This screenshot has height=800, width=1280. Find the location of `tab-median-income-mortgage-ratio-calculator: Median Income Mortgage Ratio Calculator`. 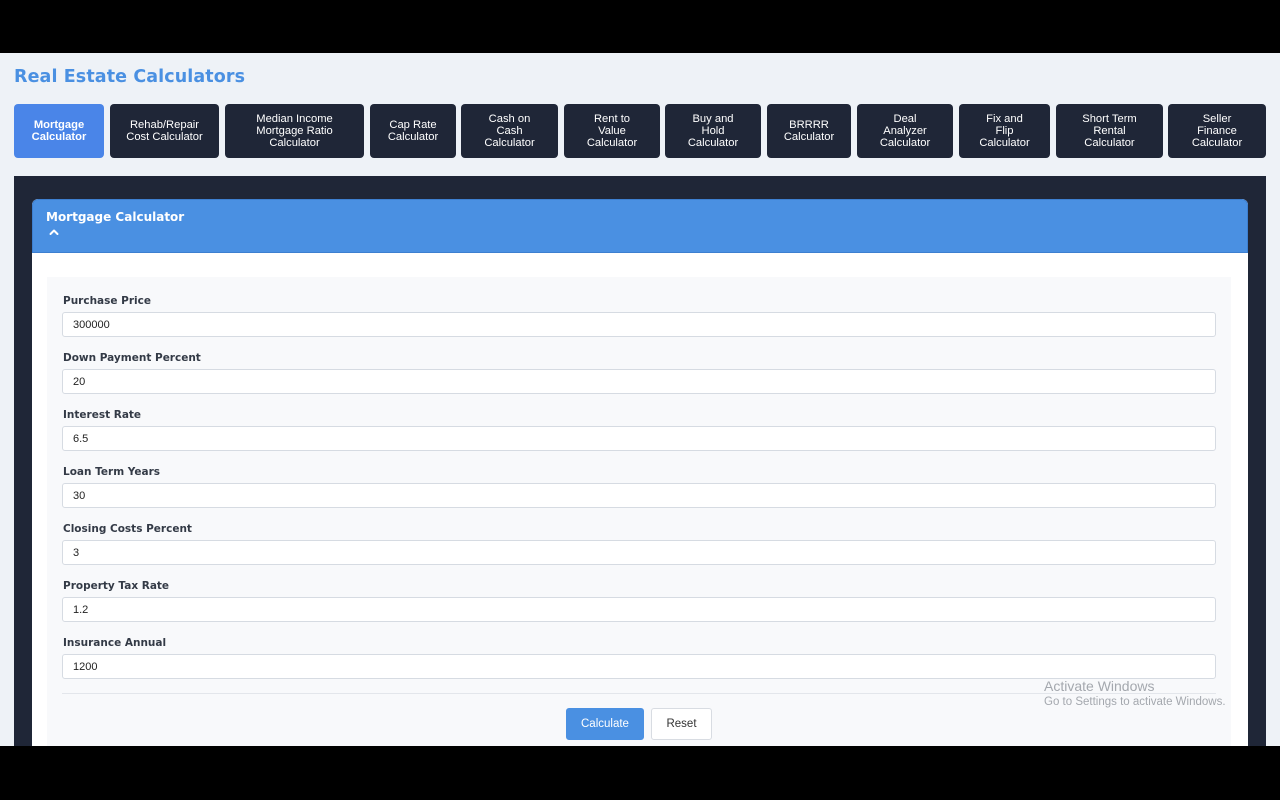

tab-median-income-mortgage-ratio-calculator: Median Income Mortgage Ratio Calculator is located at coordinates (294, 131).